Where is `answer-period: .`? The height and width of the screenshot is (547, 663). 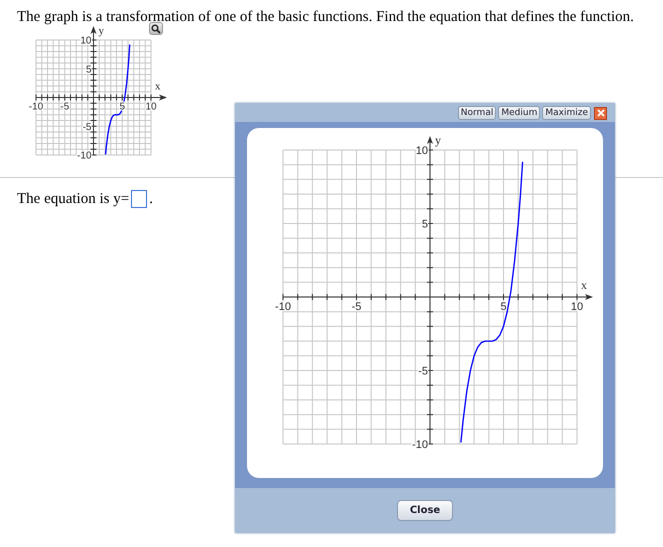 answer-period: . is located at coordinates (151, 199).